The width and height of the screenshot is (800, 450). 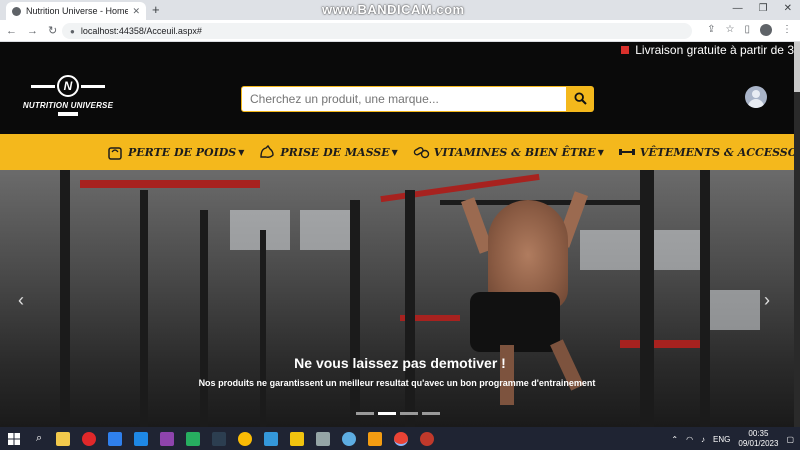 I want to click on scrollbar-thumb, so click(x=797, y=67).